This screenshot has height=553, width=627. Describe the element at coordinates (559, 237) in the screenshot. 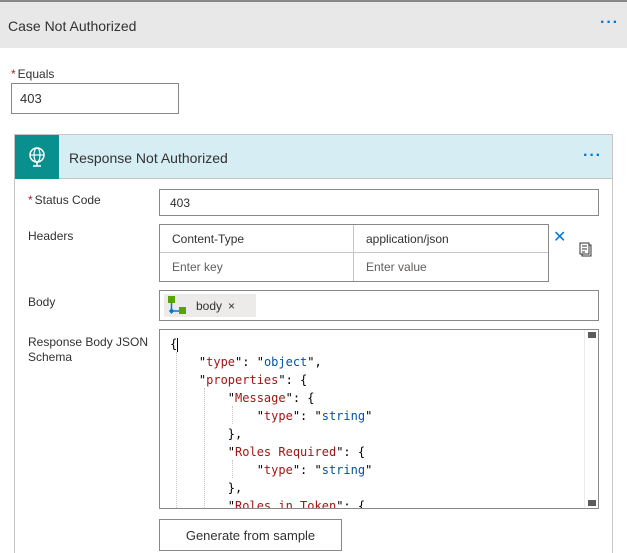

I see `remove-header-icon: ✕` at that location.